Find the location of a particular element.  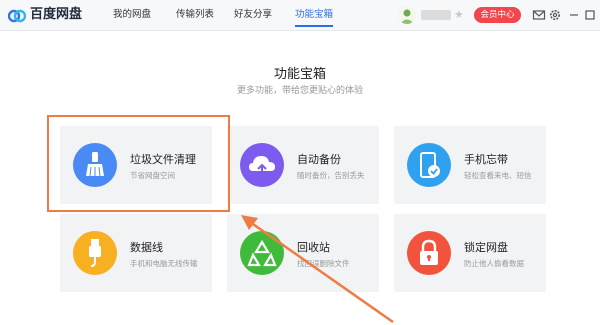

cloud-upload-icon is located at coordinates (262, 165).